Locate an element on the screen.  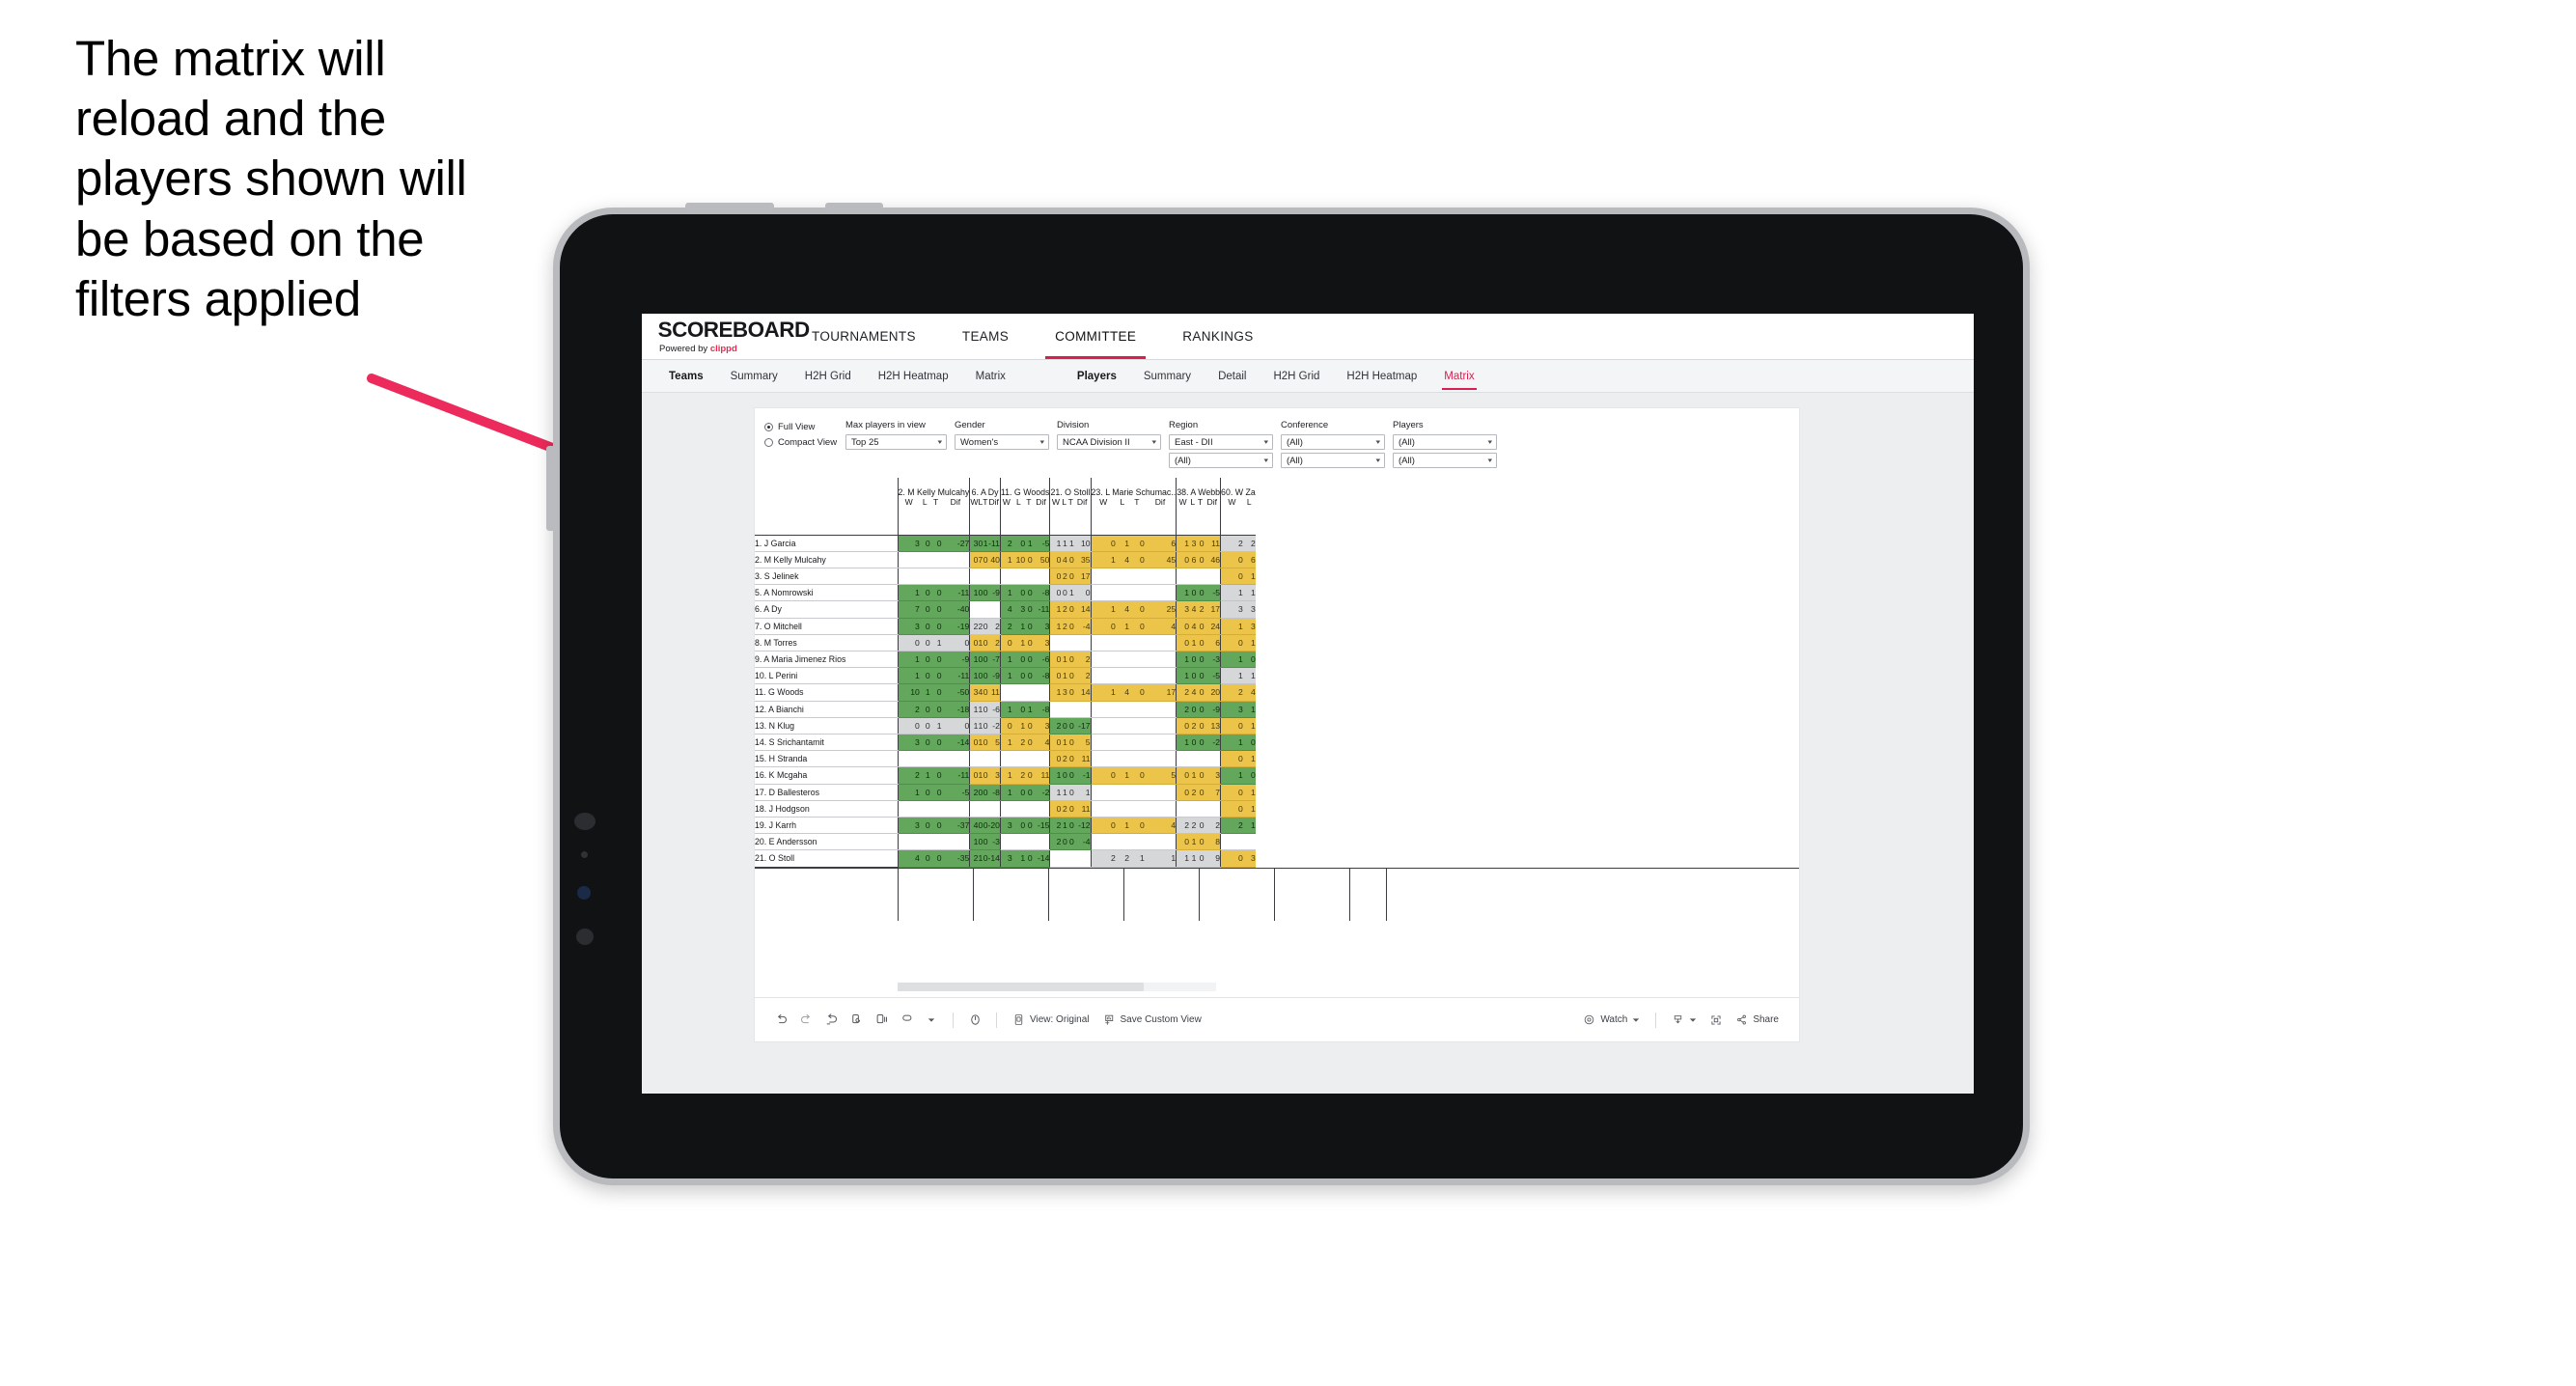
matrix-row-label: 7. O Mitchell is located at coordinates (826, 626).